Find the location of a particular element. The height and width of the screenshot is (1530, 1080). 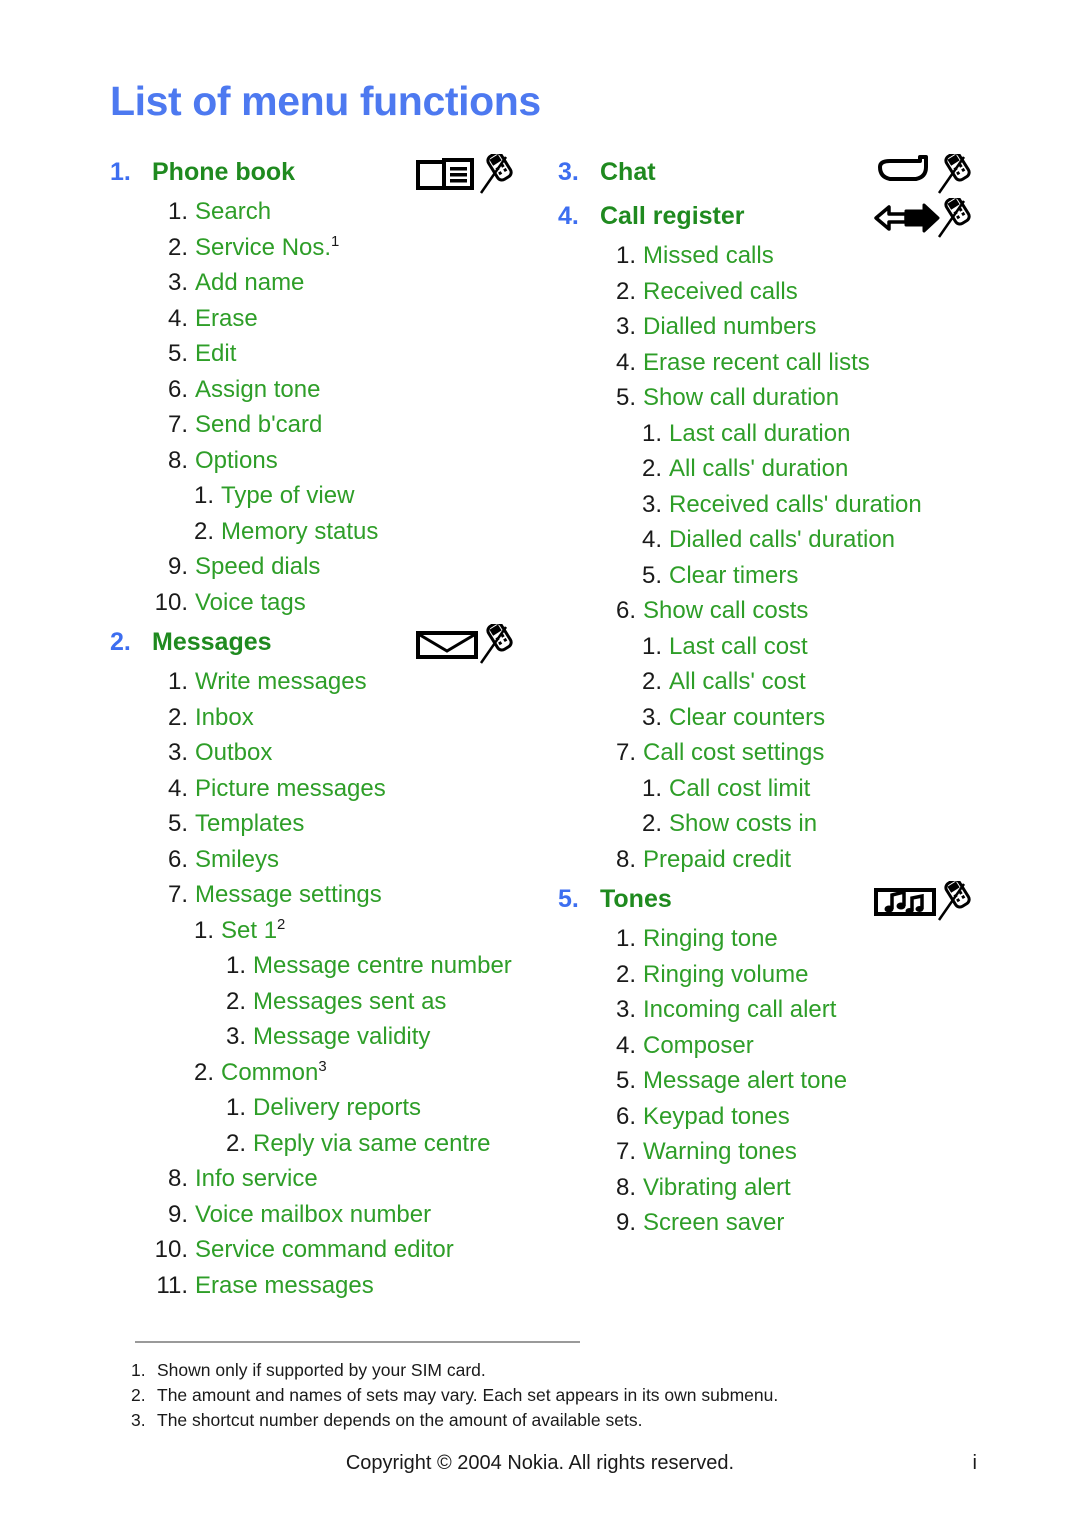

menu-item: 3. Dialled numbers is located at coordinates (773, 327).